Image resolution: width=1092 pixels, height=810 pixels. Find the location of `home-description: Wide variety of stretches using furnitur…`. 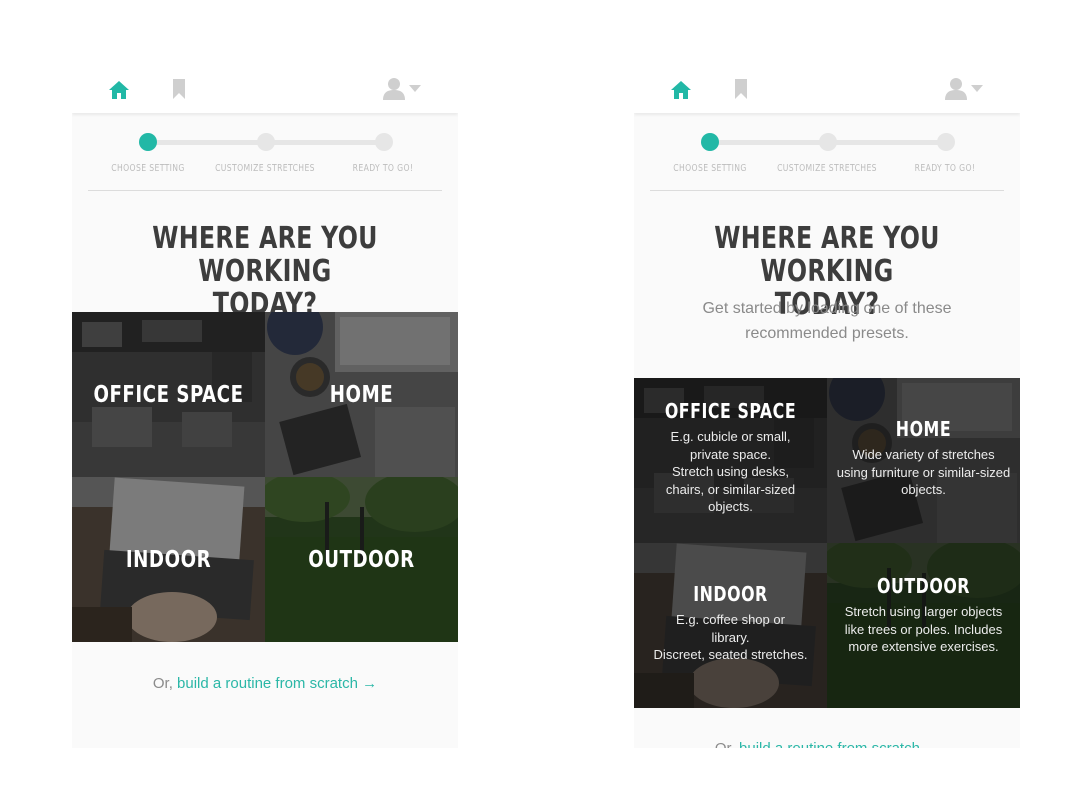

home-description: Wide variety of stretches using furnitur… is located at coordinates (923, 472).